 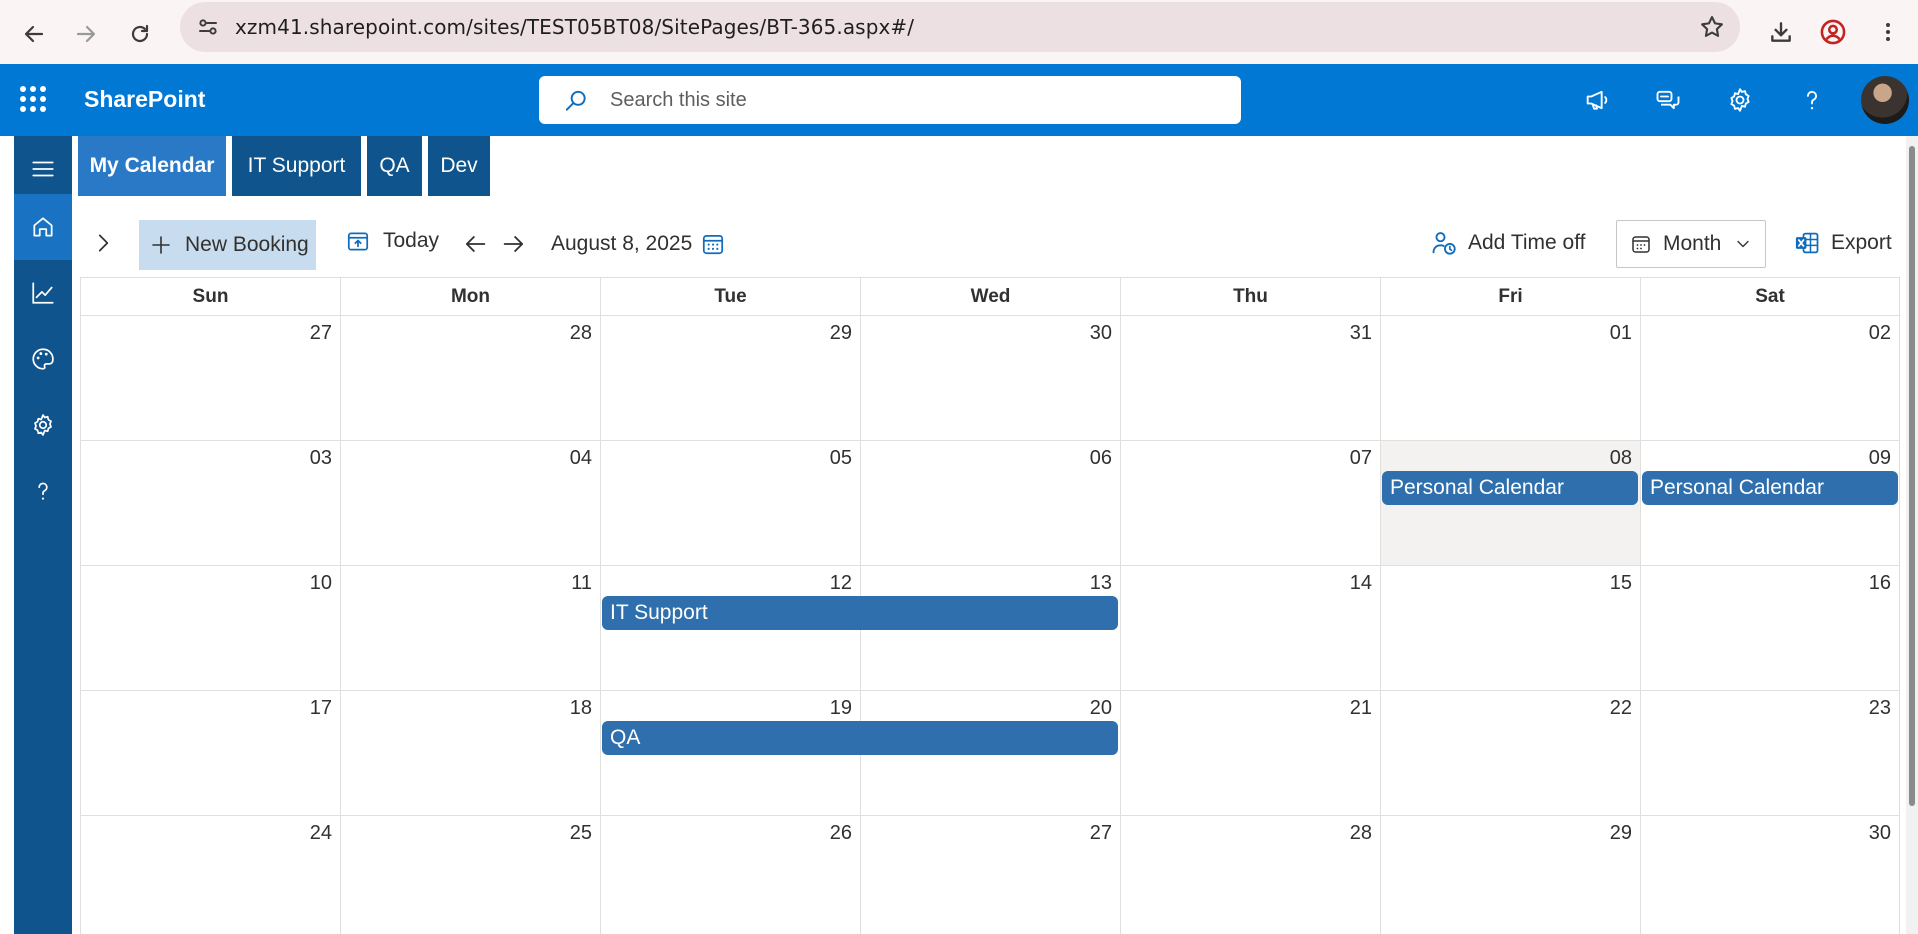 I want to click on search-box: Search this site, so click(x=890, y=100).